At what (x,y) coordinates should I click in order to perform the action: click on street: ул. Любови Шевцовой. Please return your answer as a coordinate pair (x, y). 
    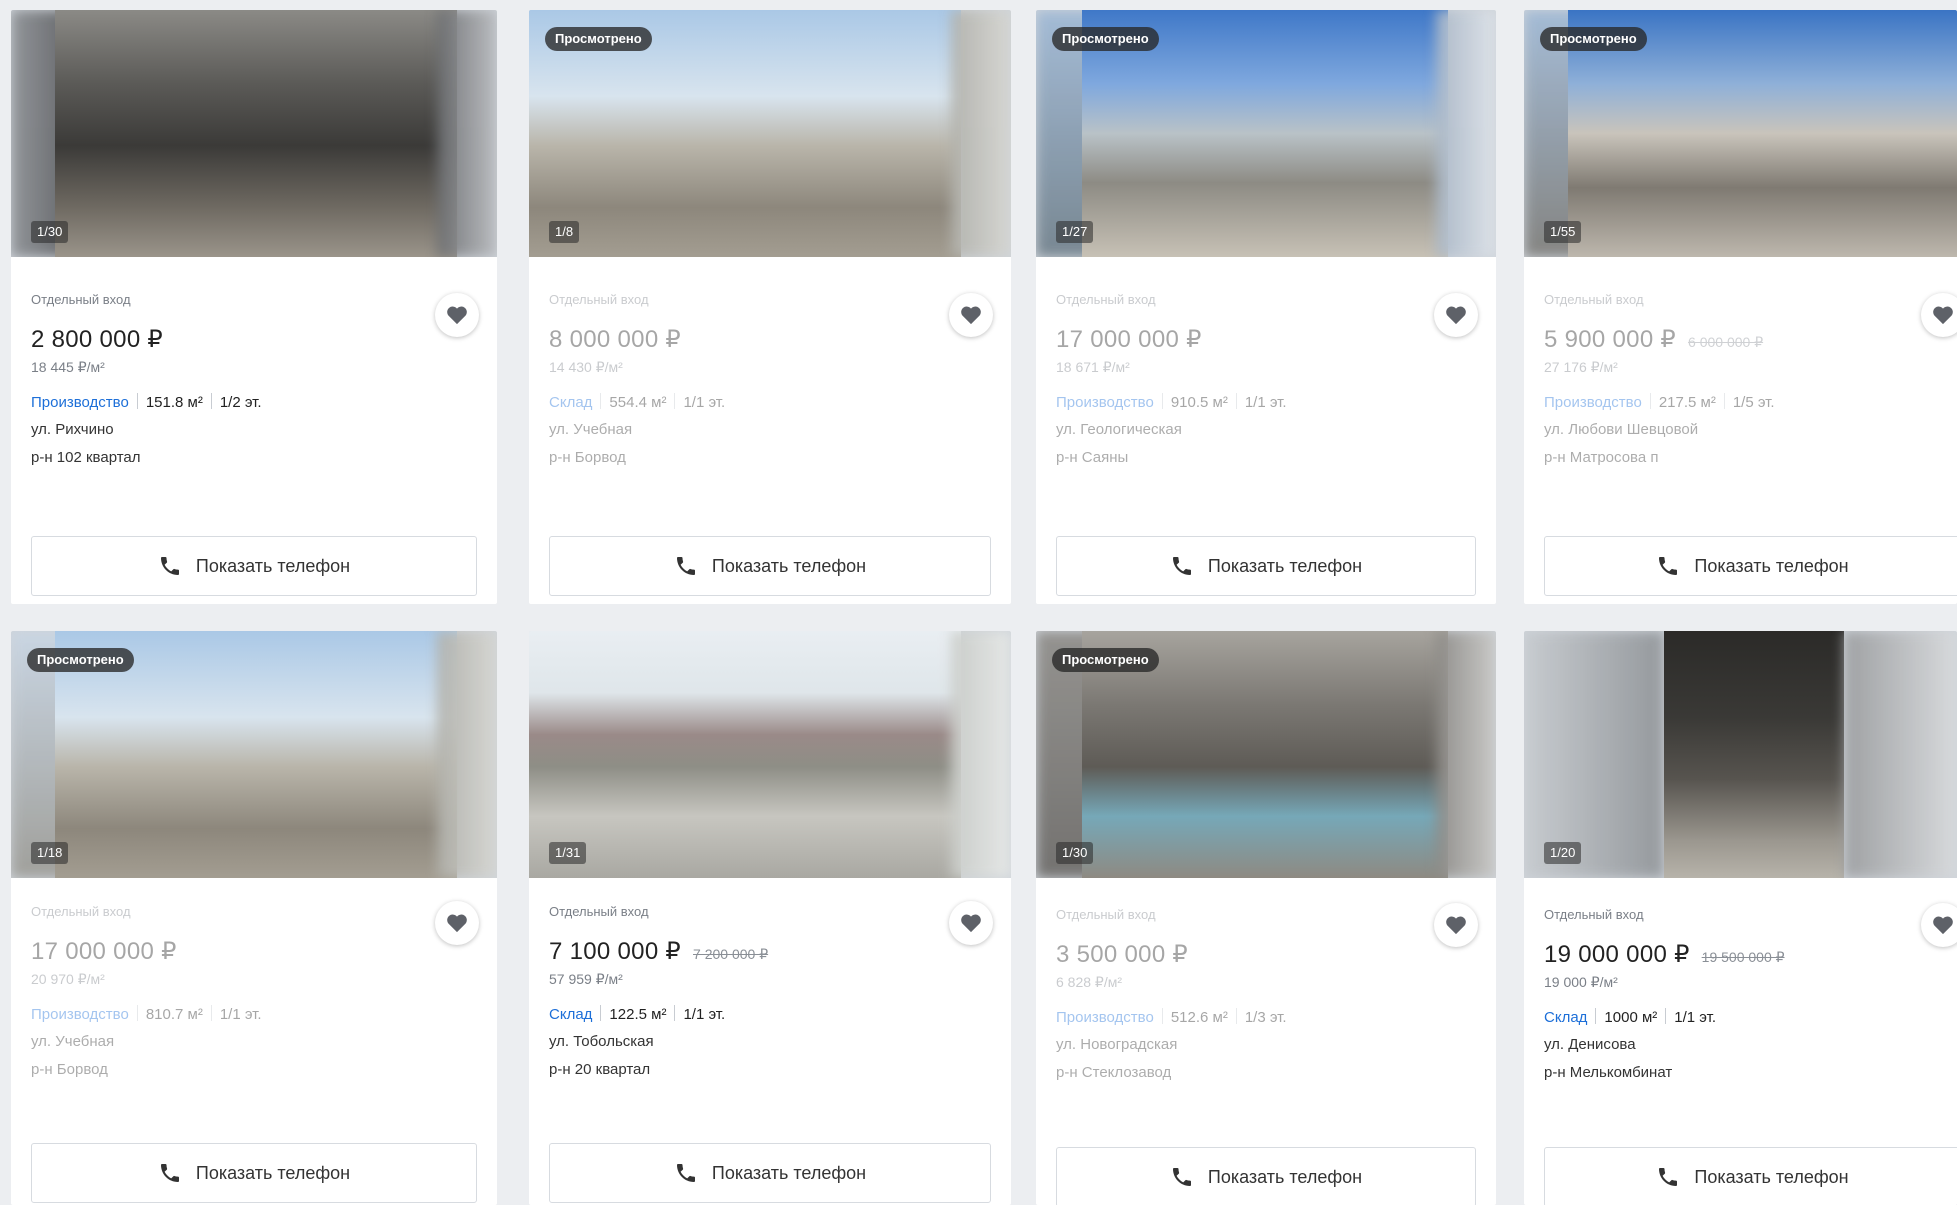
    Looking at the image, I should click on (1621, 429).